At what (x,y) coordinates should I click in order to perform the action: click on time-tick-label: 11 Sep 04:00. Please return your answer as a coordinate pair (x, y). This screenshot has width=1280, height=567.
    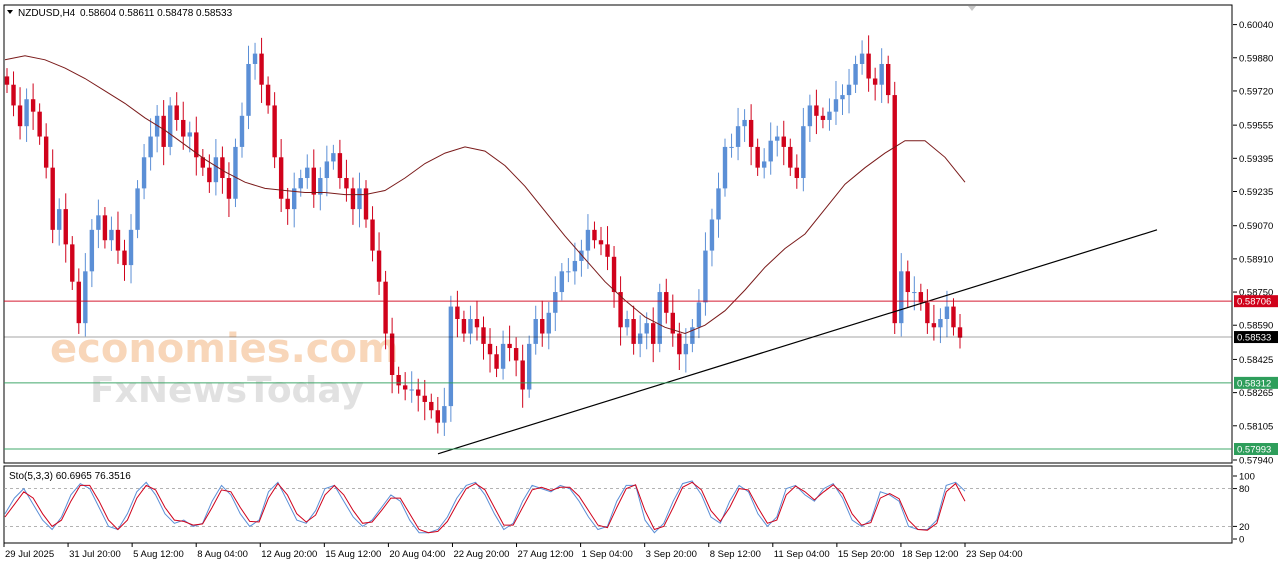
    Looking at the image, I should click on (802, 554).